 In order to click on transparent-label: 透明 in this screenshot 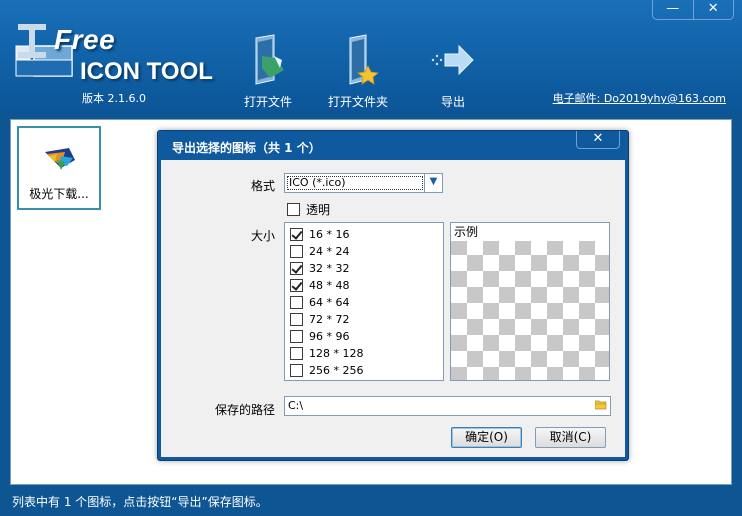, I will do `click(318, 210)`.